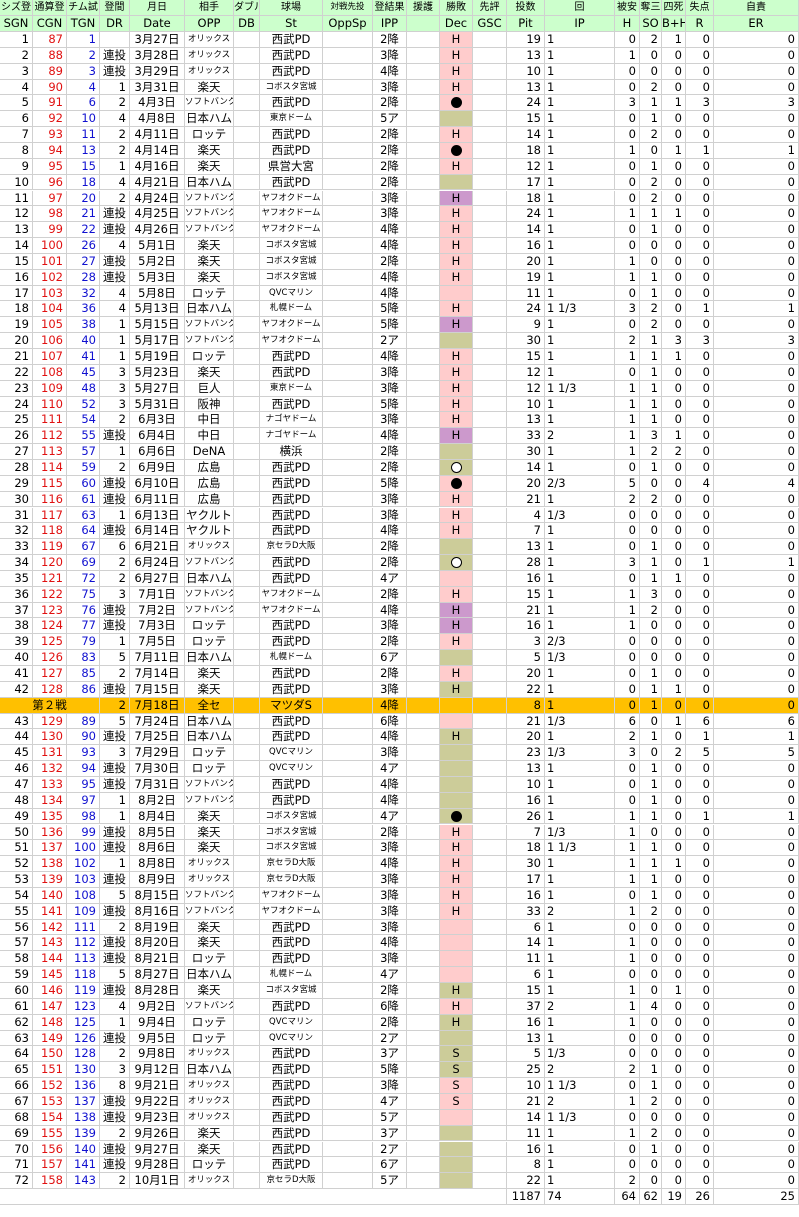 The width and height of the screenshot is (799, 1217). What do you see at coordinates (209, 610) in the screenshot?
I see `row-37-opp: ソフトバンク` at bounding box center [209, 610].